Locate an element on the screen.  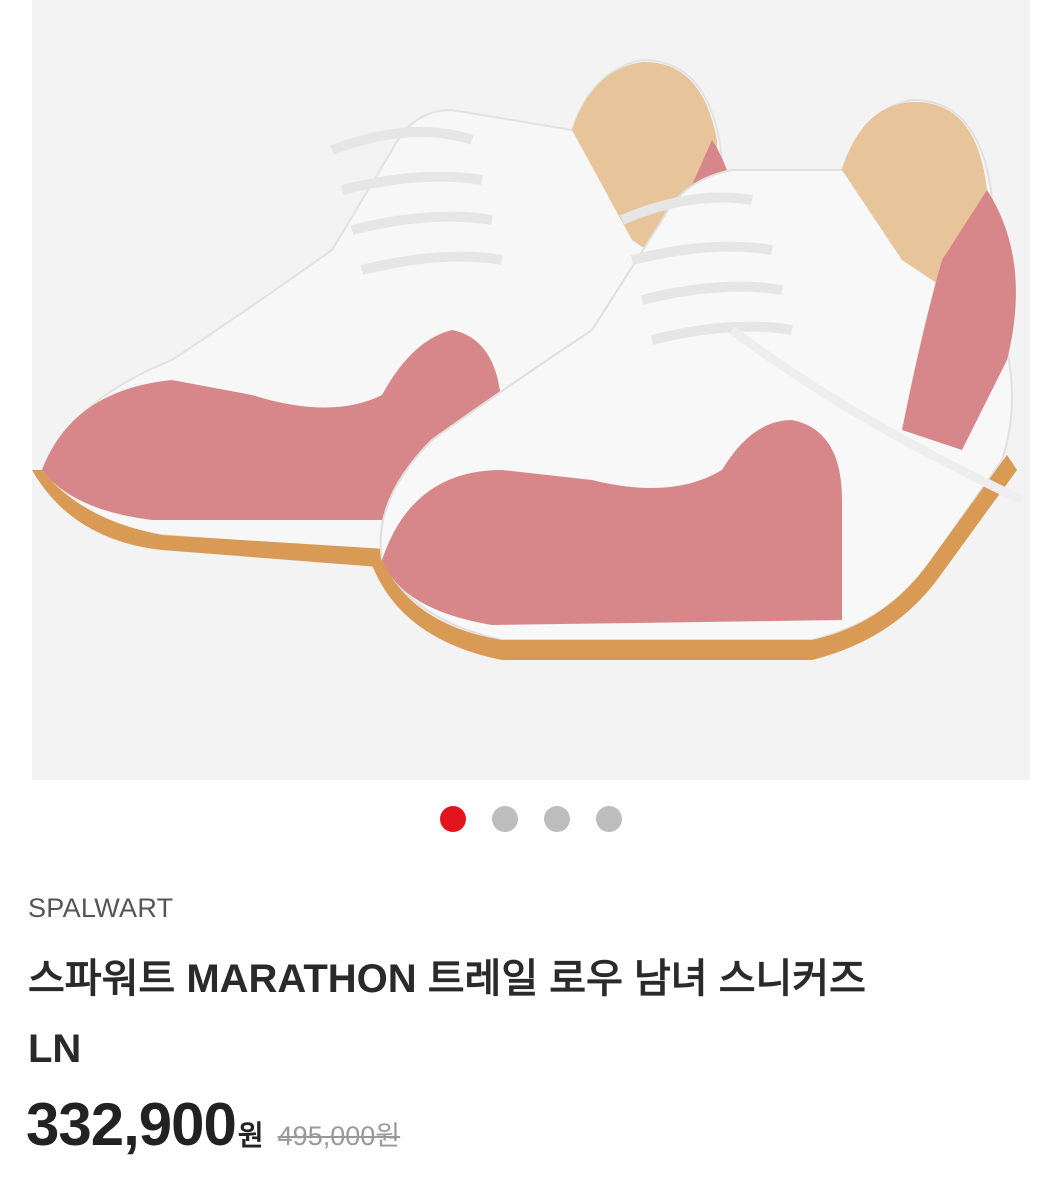
original-price: 495,000 is located at coordinates (326, 1136).